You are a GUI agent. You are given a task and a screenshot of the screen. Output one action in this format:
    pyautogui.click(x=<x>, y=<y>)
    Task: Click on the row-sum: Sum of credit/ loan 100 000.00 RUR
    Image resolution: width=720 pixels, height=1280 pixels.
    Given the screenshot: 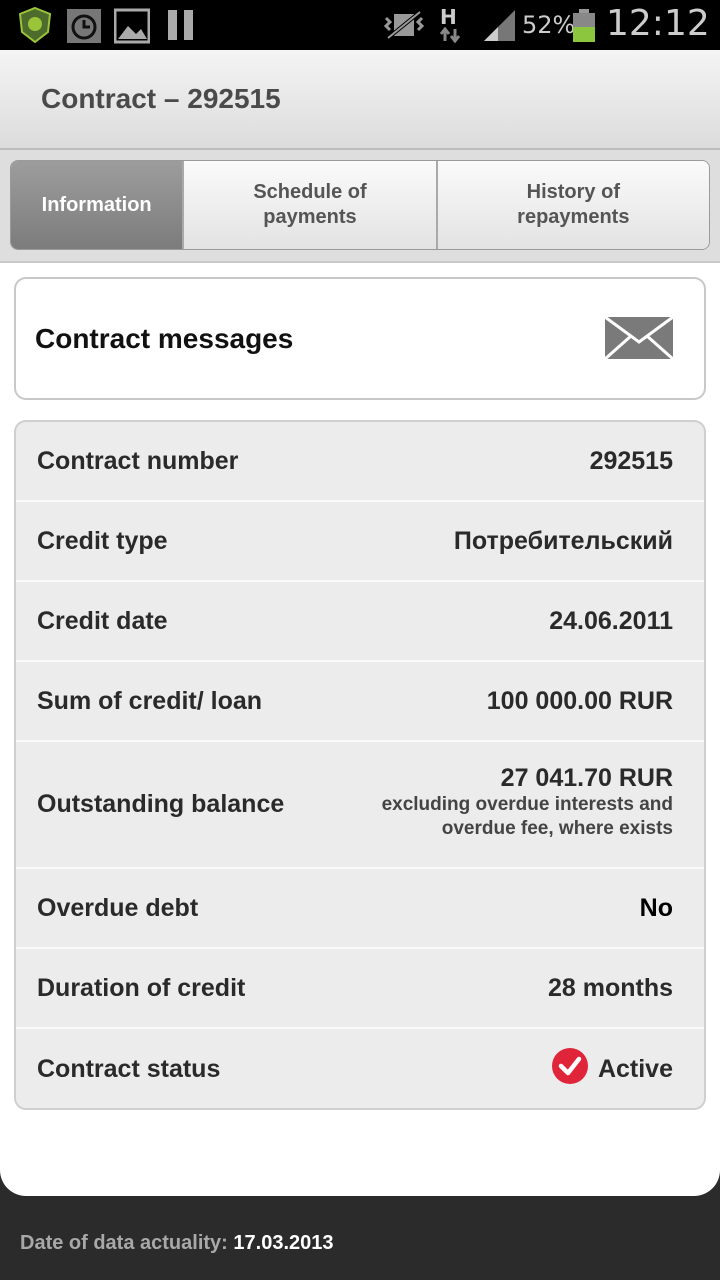 What is the action you would take?
    pyautogui.click(x=360, y=702)
    